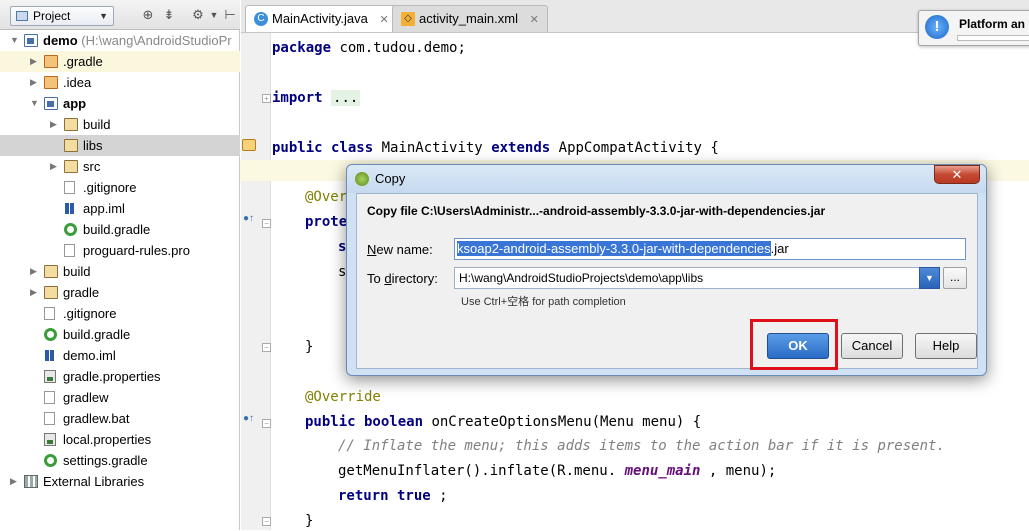 This screenshot has height=531, width=1029. What do you see at coordinates (376, 278) in the screenshot?
I see `to-directory-label-a: To` at bounding box center [376, 278].